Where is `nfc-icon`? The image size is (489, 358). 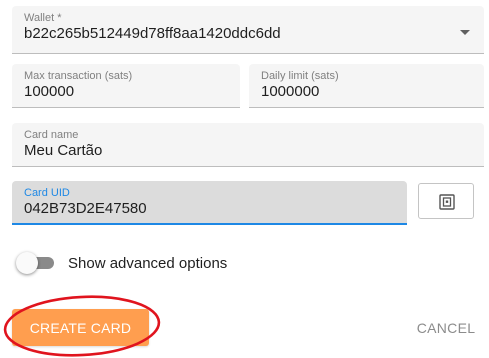 nfc-icon is located at coordinates (447, 202).